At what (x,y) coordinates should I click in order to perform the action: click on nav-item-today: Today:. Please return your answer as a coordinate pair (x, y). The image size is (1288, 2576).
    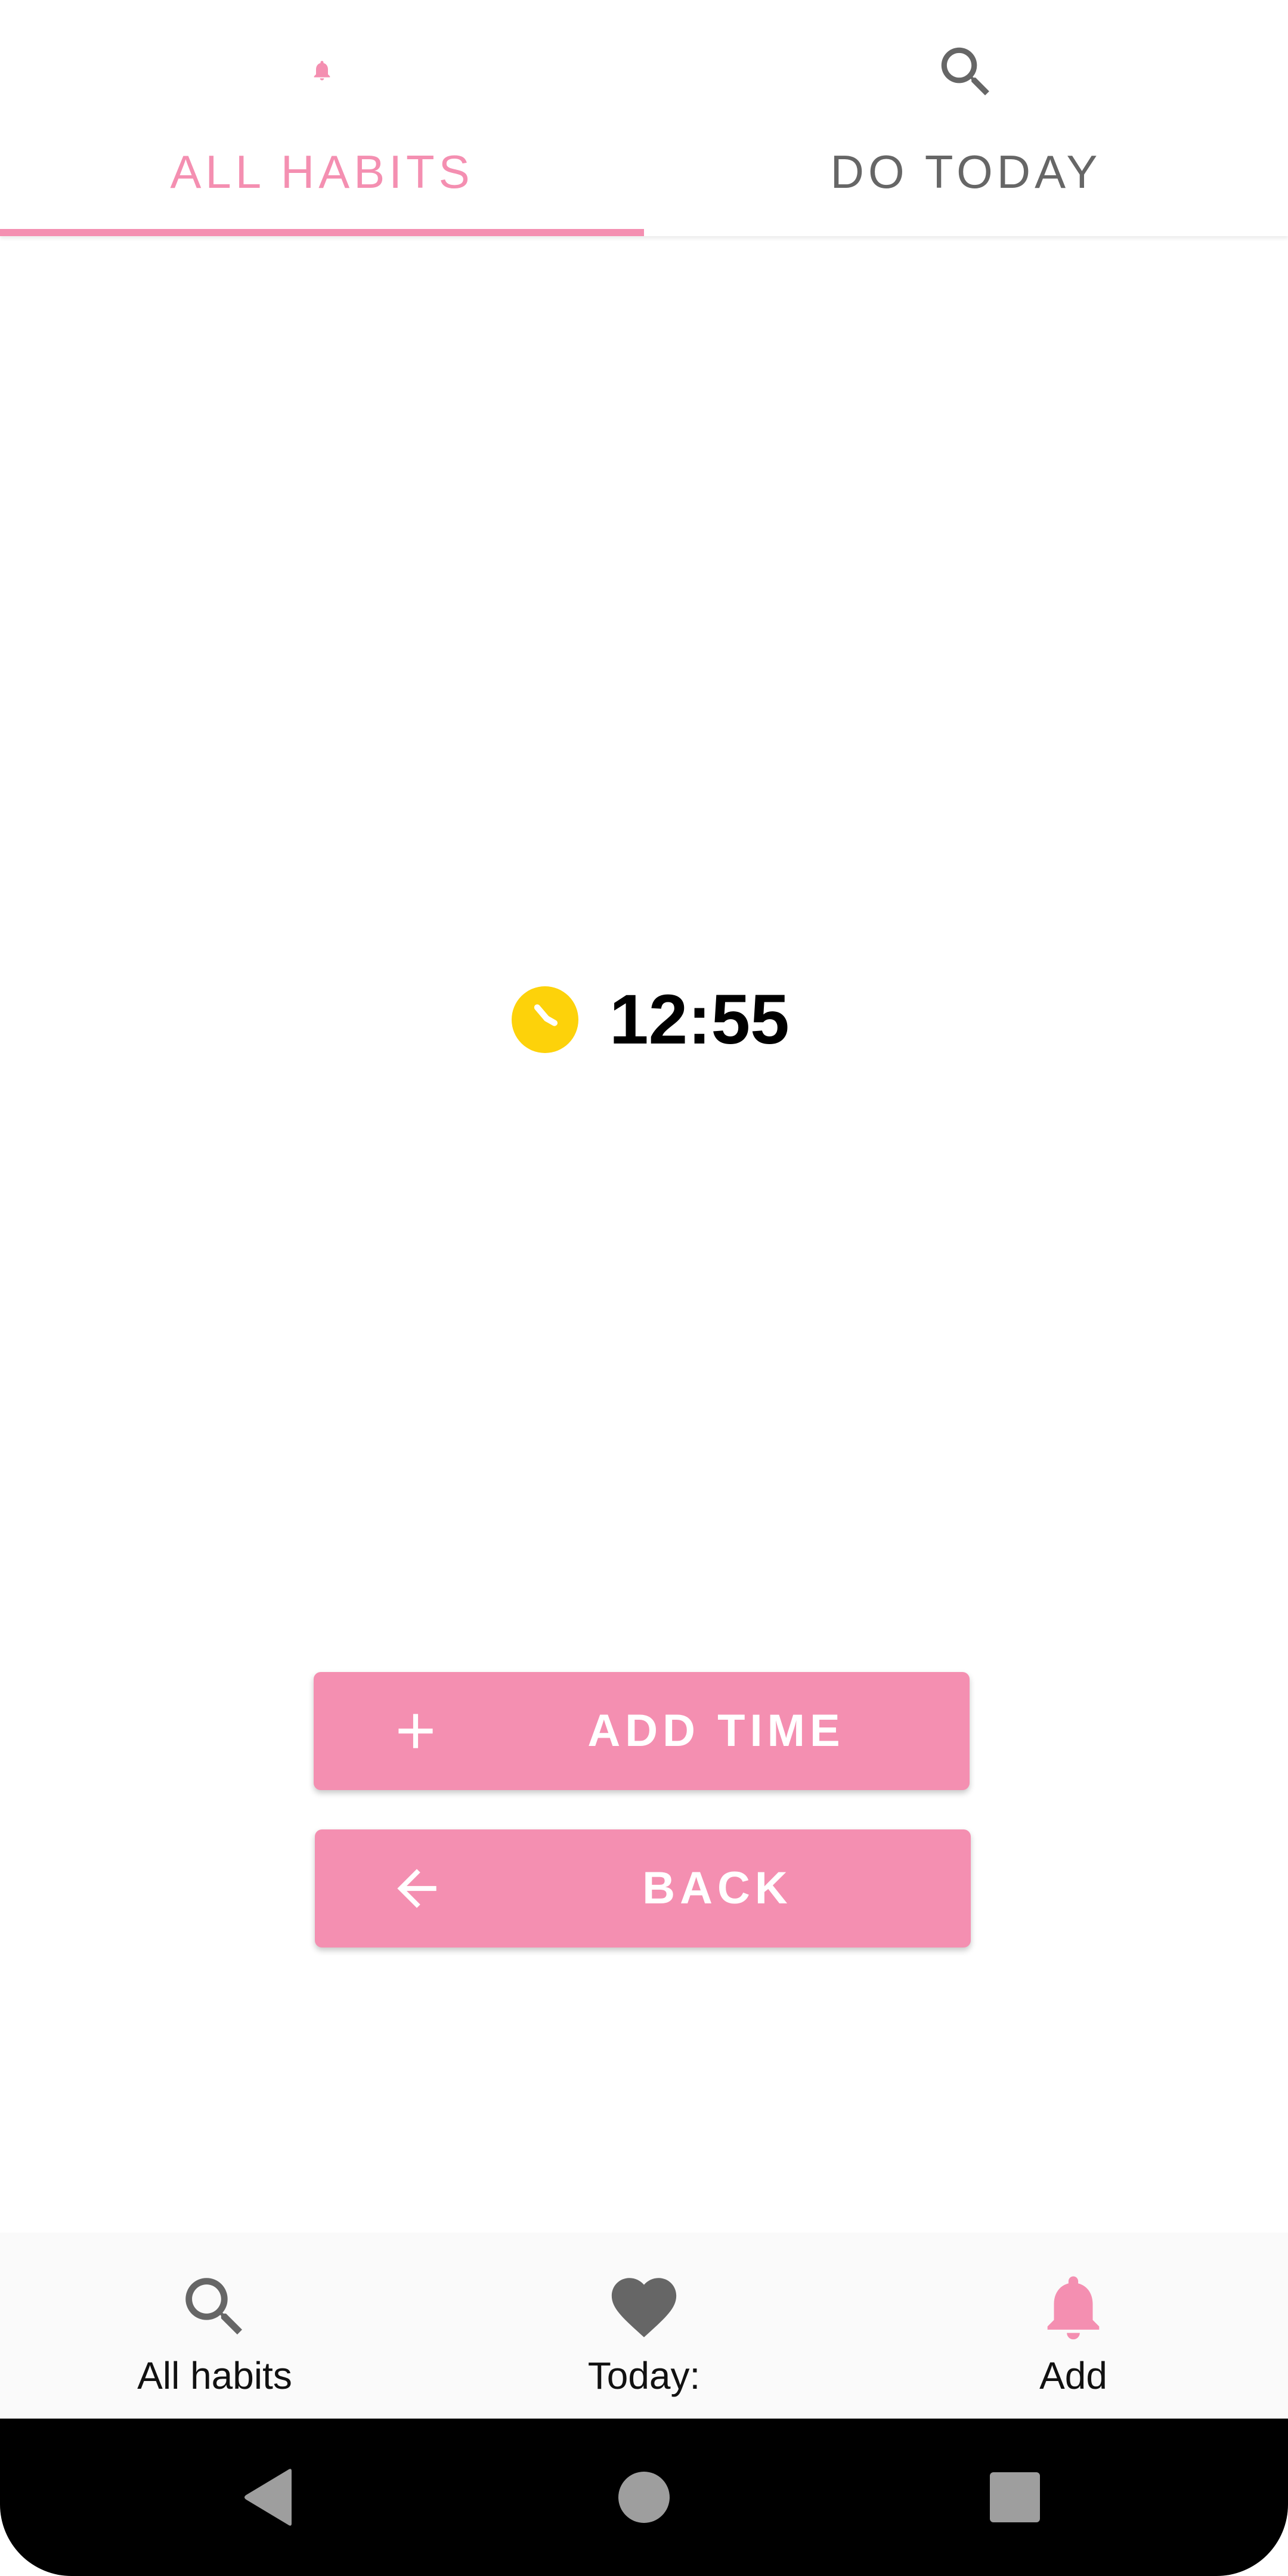
    Looking at the image, I should click on (644, 2326).